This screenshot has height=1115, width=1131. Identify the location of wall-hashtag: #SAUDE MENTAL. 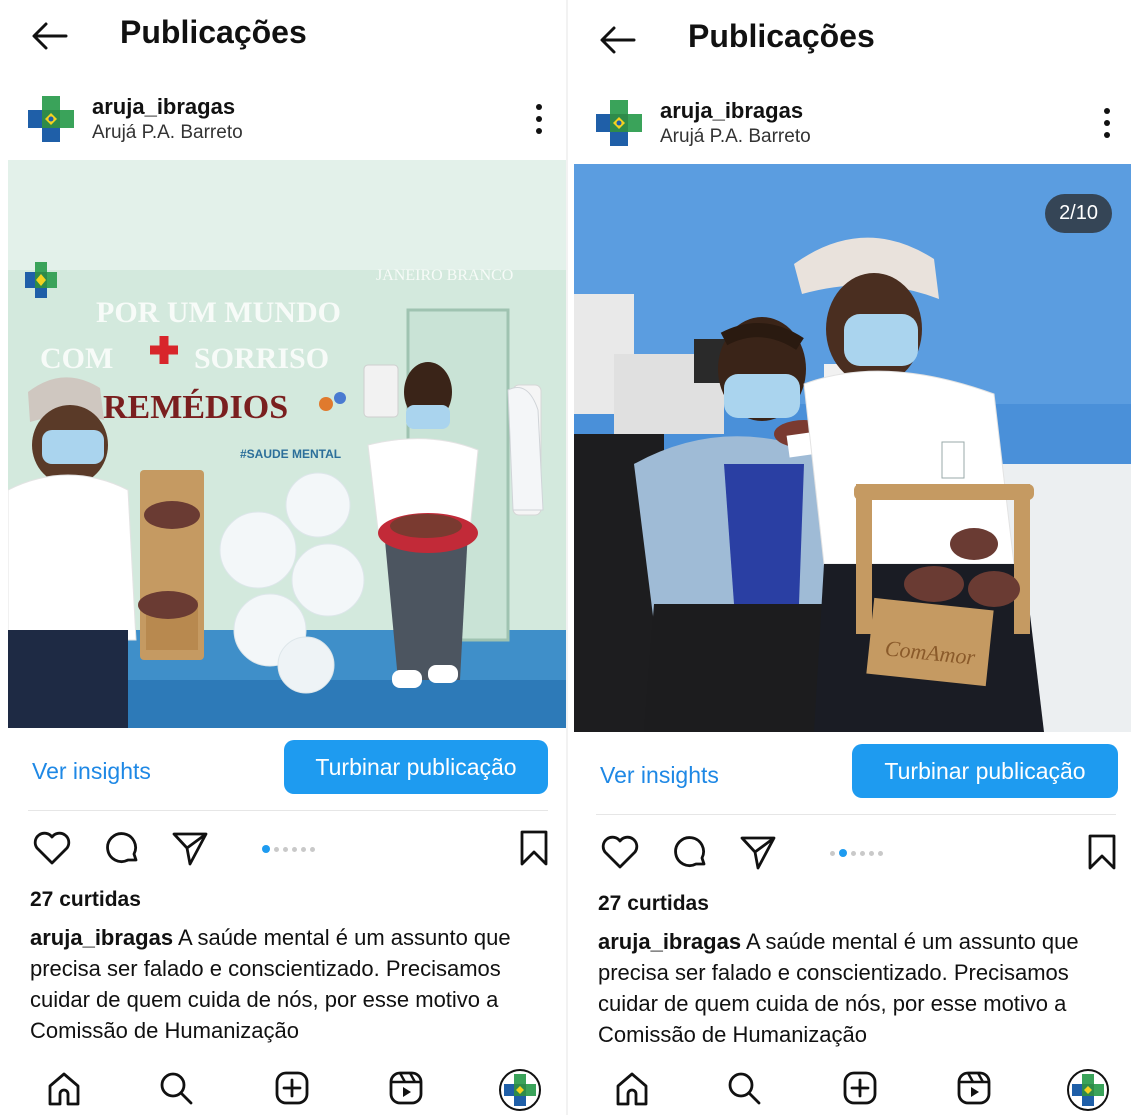
(290, 454).